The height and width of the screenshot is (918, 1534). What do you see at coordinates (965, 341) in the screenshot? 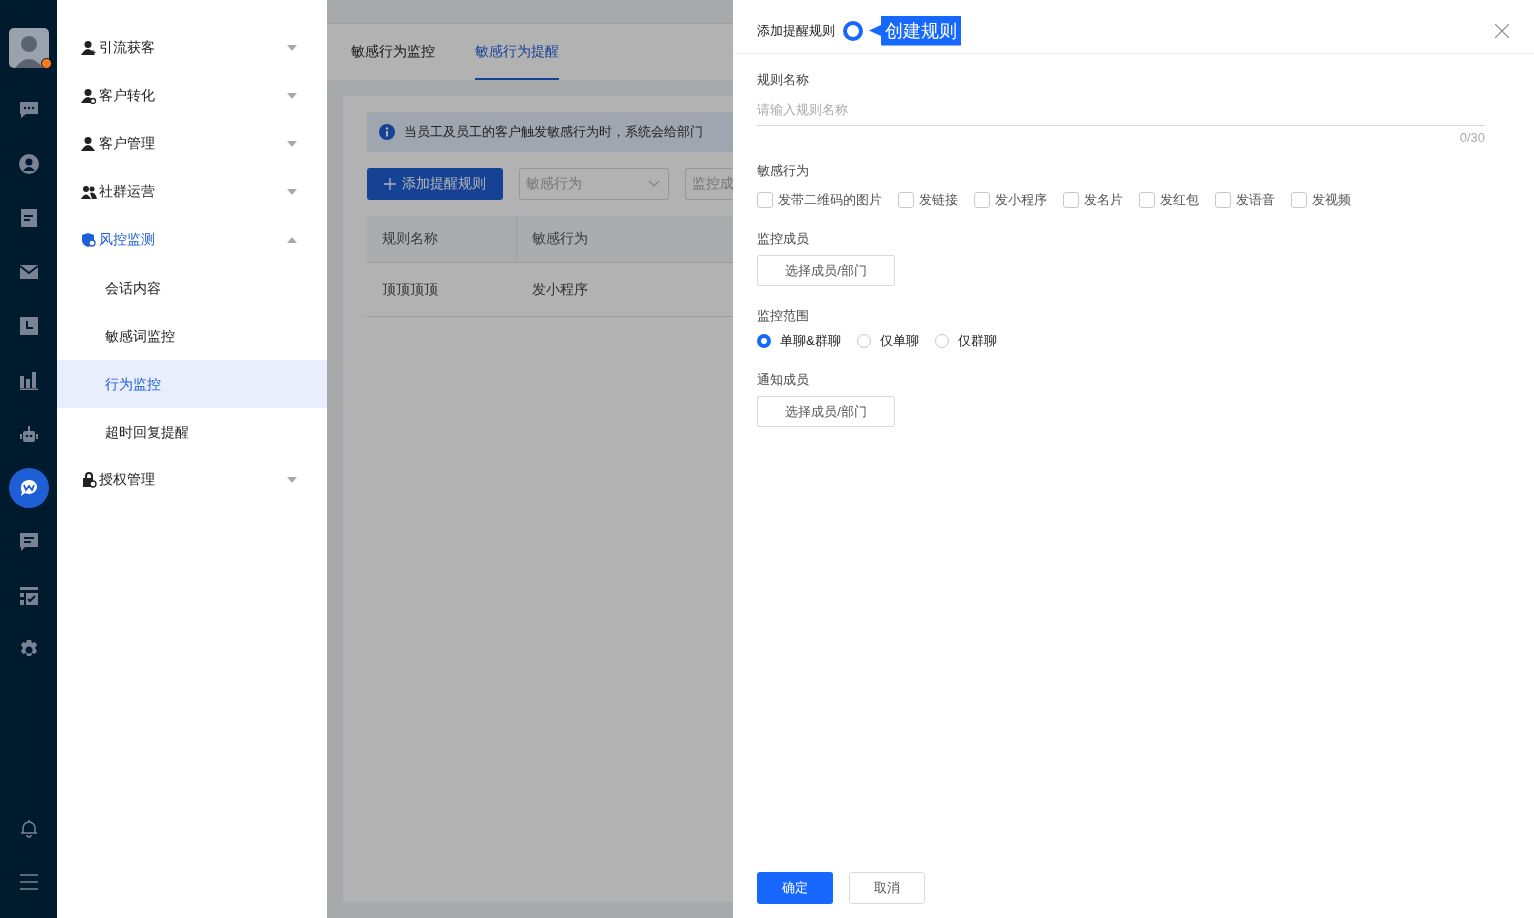
I see `radio-option: 仅群聊` at bounding box center [965, 341].